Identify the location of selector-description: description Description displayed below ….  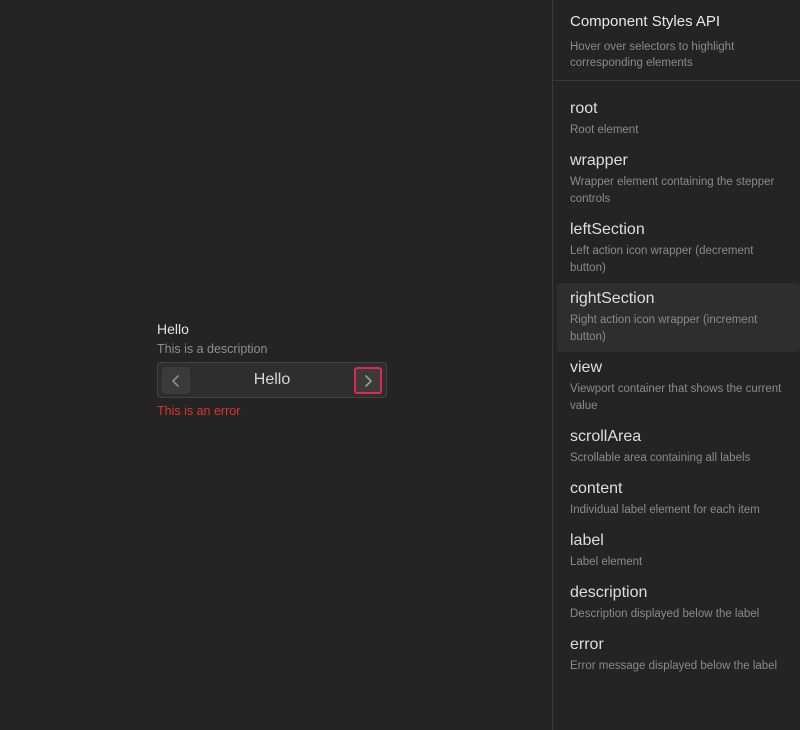
(678, 603).